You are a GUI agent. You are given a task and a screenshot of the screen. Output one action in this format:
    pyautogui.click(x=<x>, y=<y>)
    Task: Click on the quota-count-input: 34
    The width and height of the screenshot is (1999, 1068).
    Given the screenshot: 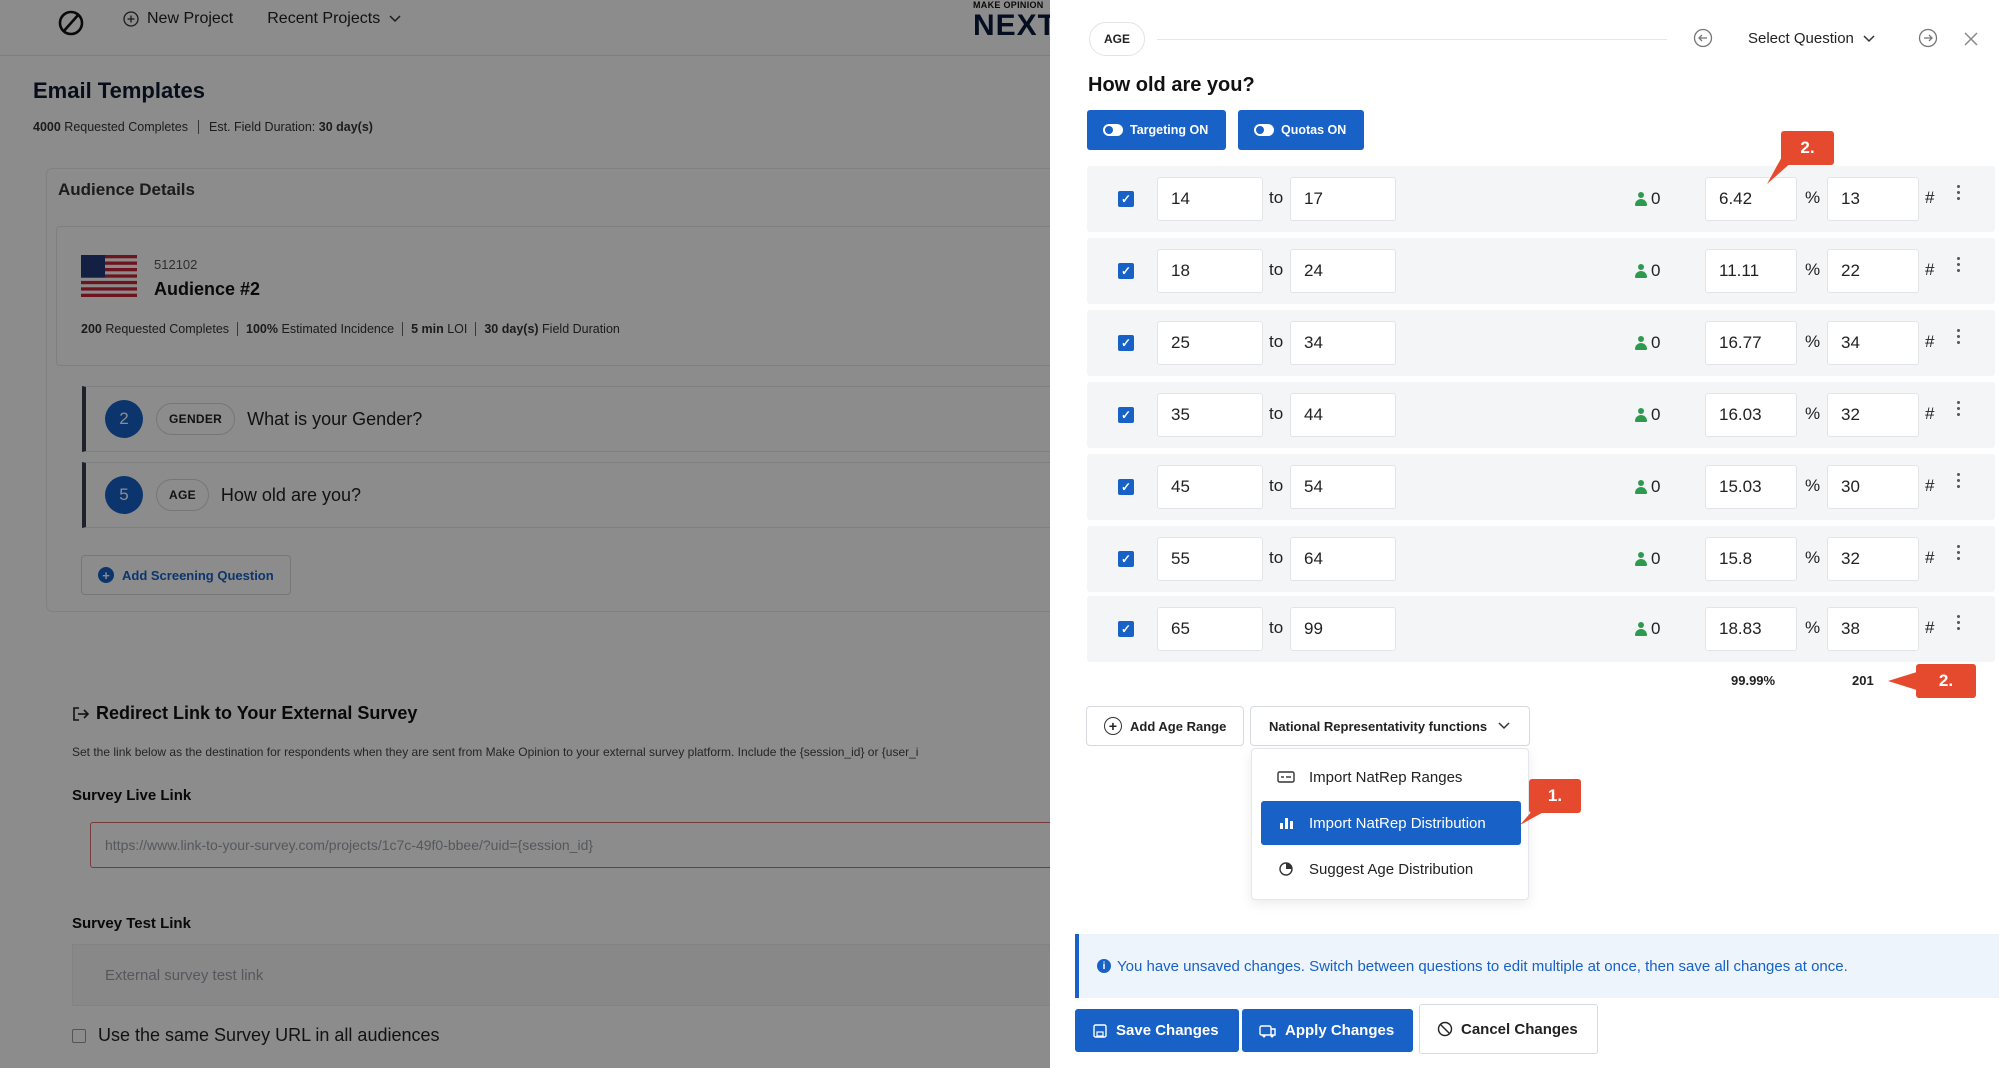 What is the action you would take?
    pyautogui.click(x=1873, y=343)
    